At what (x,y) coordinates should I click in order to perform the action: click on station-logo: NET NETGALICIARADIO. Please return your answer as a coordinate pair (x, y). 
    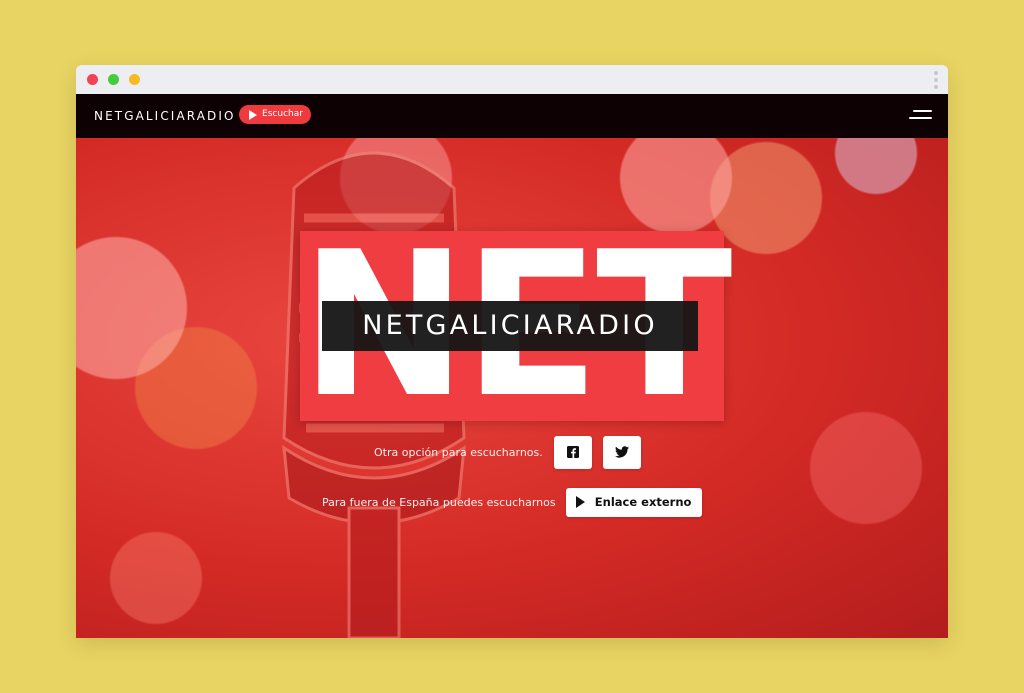
    Looking at the image, I should click on (516, 326).